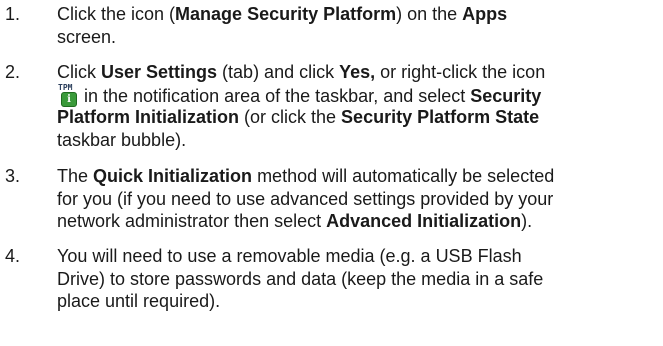 This screenshot has width=663, height=346. Describe the element at coordinates (357, 72) in the screenshot. I see `ui-term: Yes,` at that location.